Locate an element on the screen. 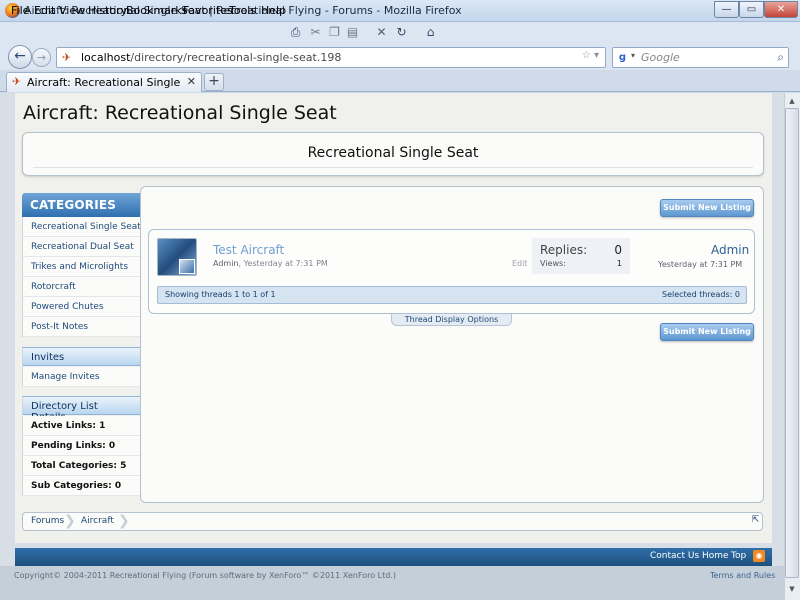  category-banner: Recreational Single Seat is located at coordinates (393, 154).